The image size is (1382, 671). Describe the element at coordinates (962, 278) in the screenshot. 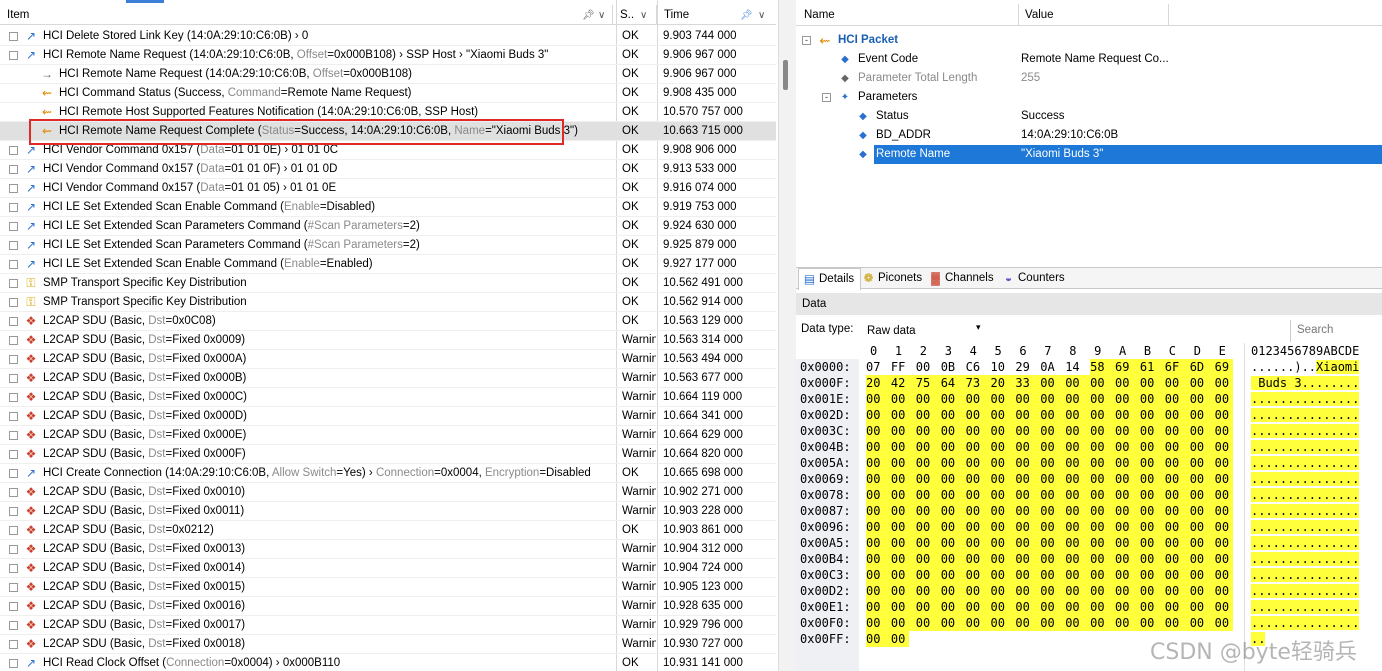

I see `tab-channels: ▓ Channels` at that location.